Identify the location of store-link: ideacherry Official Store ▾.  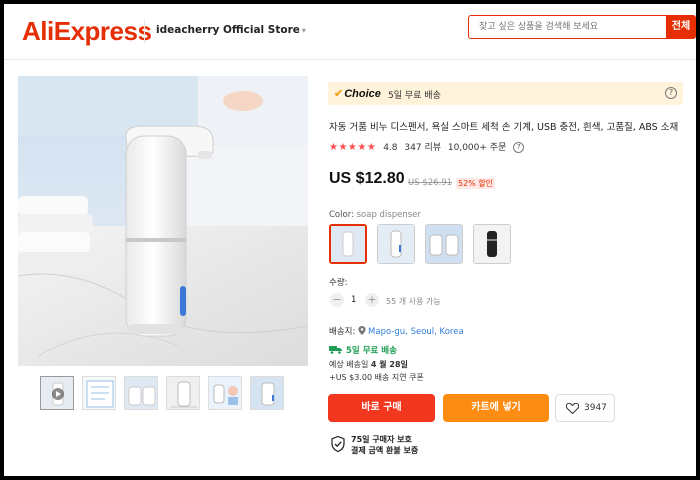
(231, 30).